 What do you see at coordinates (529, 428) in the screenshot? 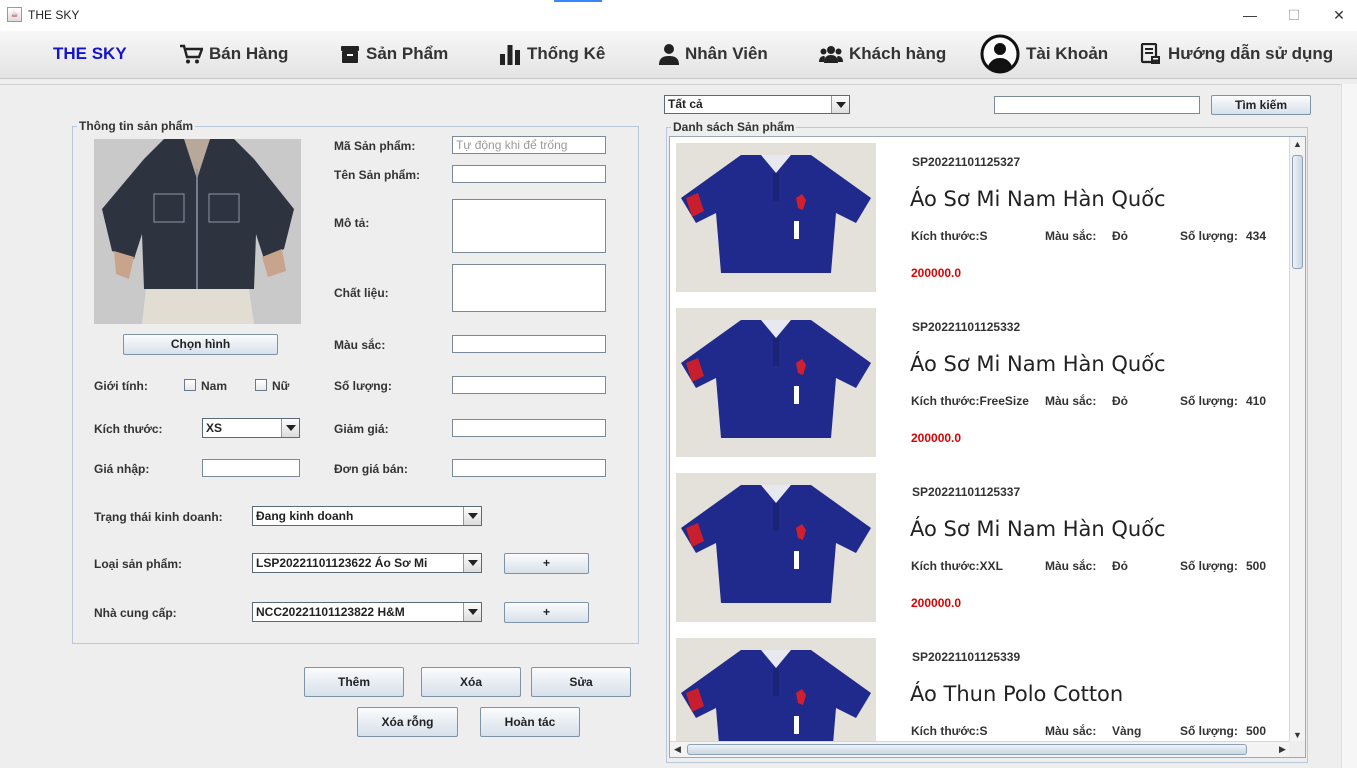
I see `discount-field` at bounding box center [529, 428].